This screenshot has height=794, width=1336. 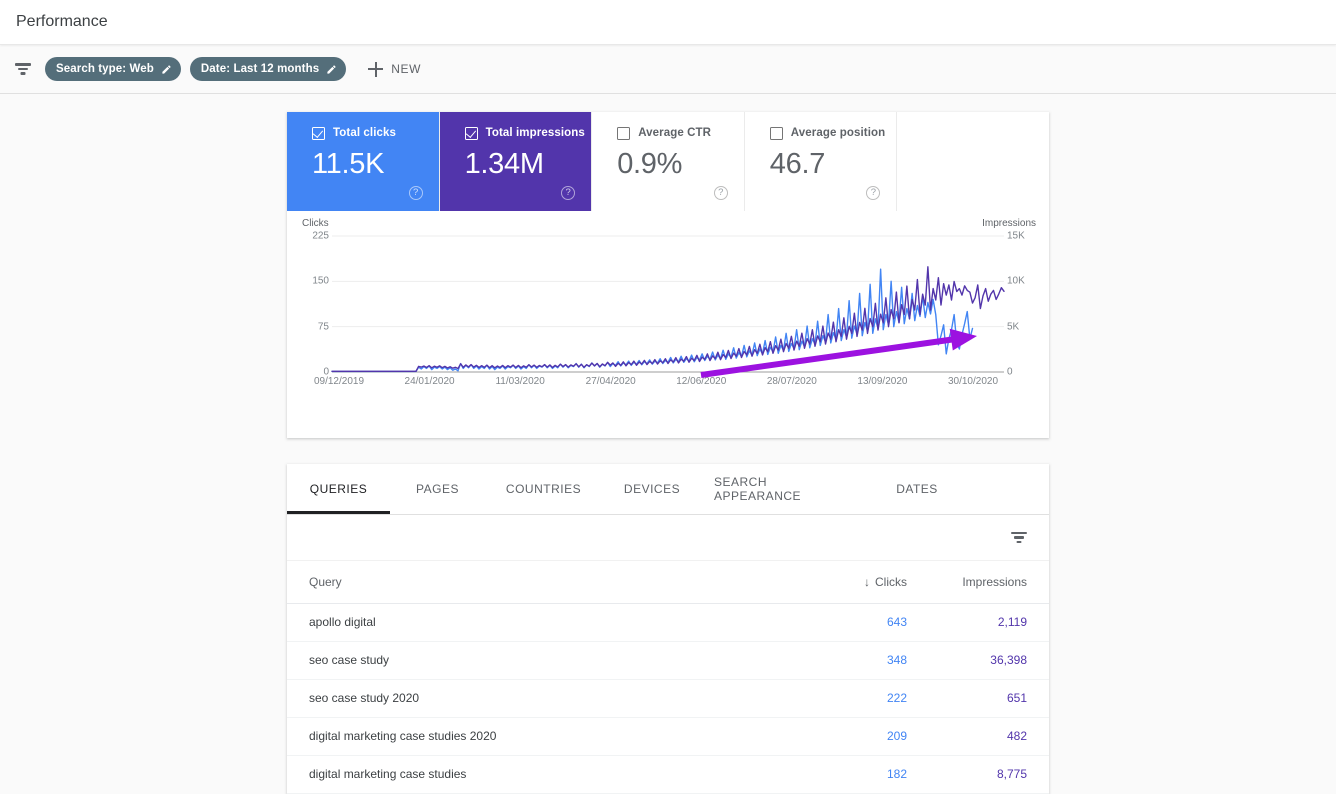 I want to click on table-row: apollo digital 643 2,119, so click(x=668, y=622).